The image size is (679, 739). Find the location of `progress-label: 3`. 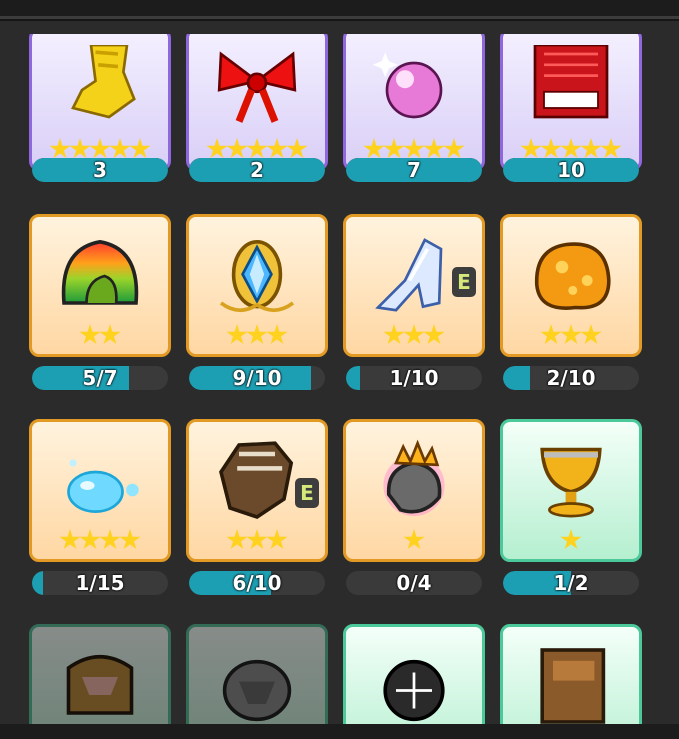

progress-label: 3 is located at coordinates (100, 170).